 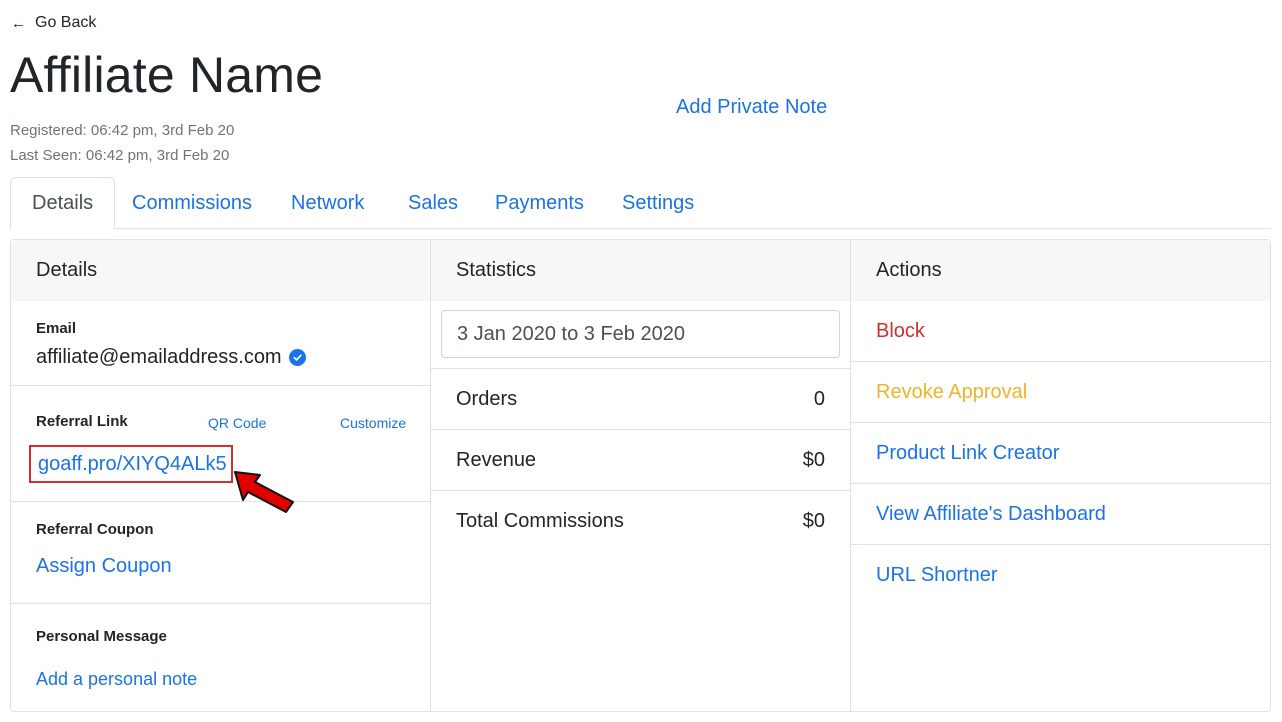 I want to click on assign-coupon-link: Assign Coupon, so click(x=104, y=566).